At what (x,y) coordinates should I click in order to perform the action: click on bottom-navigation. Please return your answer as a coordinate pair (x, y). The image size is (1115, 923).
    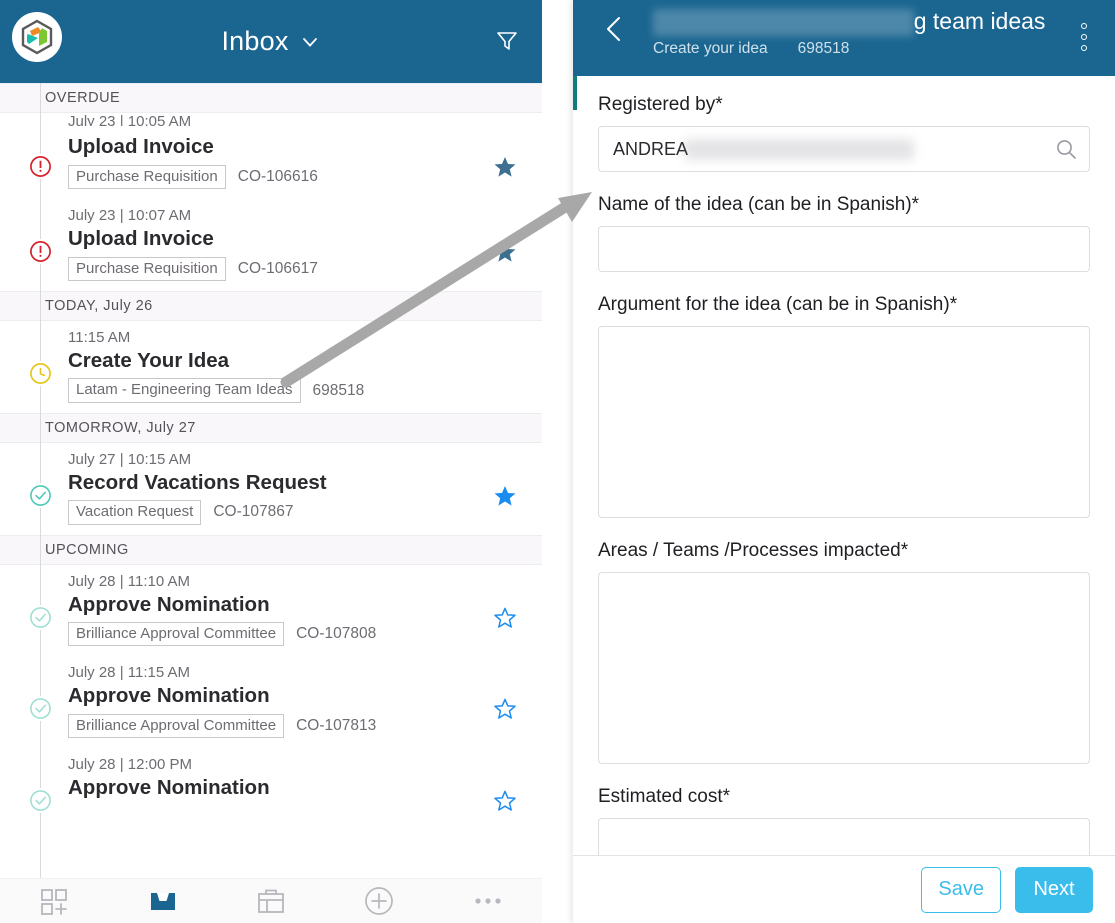
    Looking at the image, I should click on (271, 900).